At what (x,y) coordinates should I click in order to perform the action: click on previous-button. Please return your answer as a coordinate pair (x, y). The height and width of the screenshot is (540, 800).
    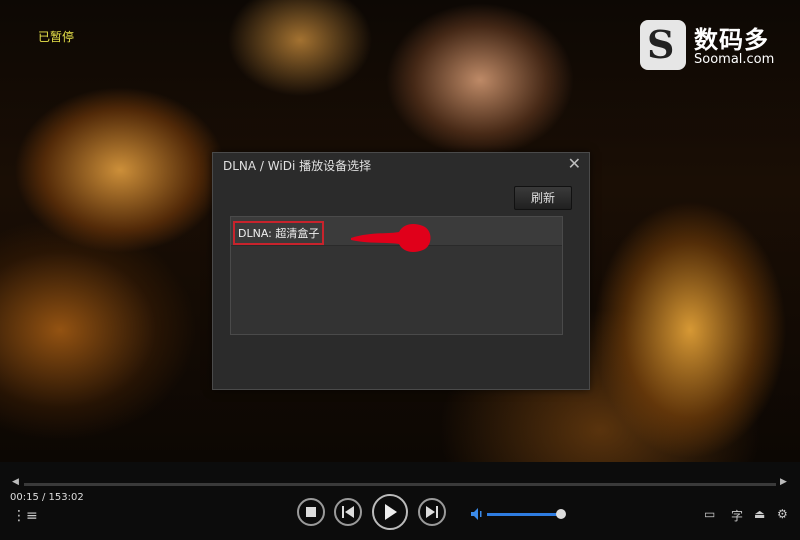
    Looking at the image, I should click on (348, 512).